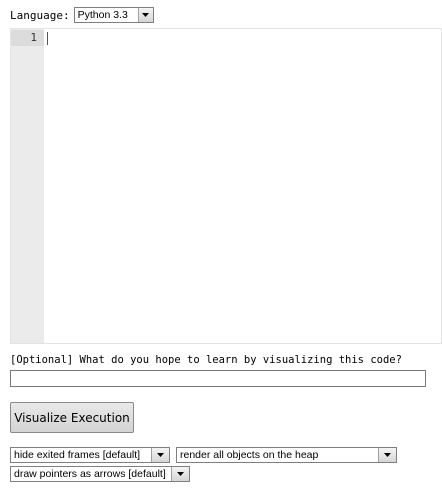 This screenshot has width=442, height=490. Describe the element at coordinates (27, 186) in the screenshot. I see `editor-gutter` at that location.